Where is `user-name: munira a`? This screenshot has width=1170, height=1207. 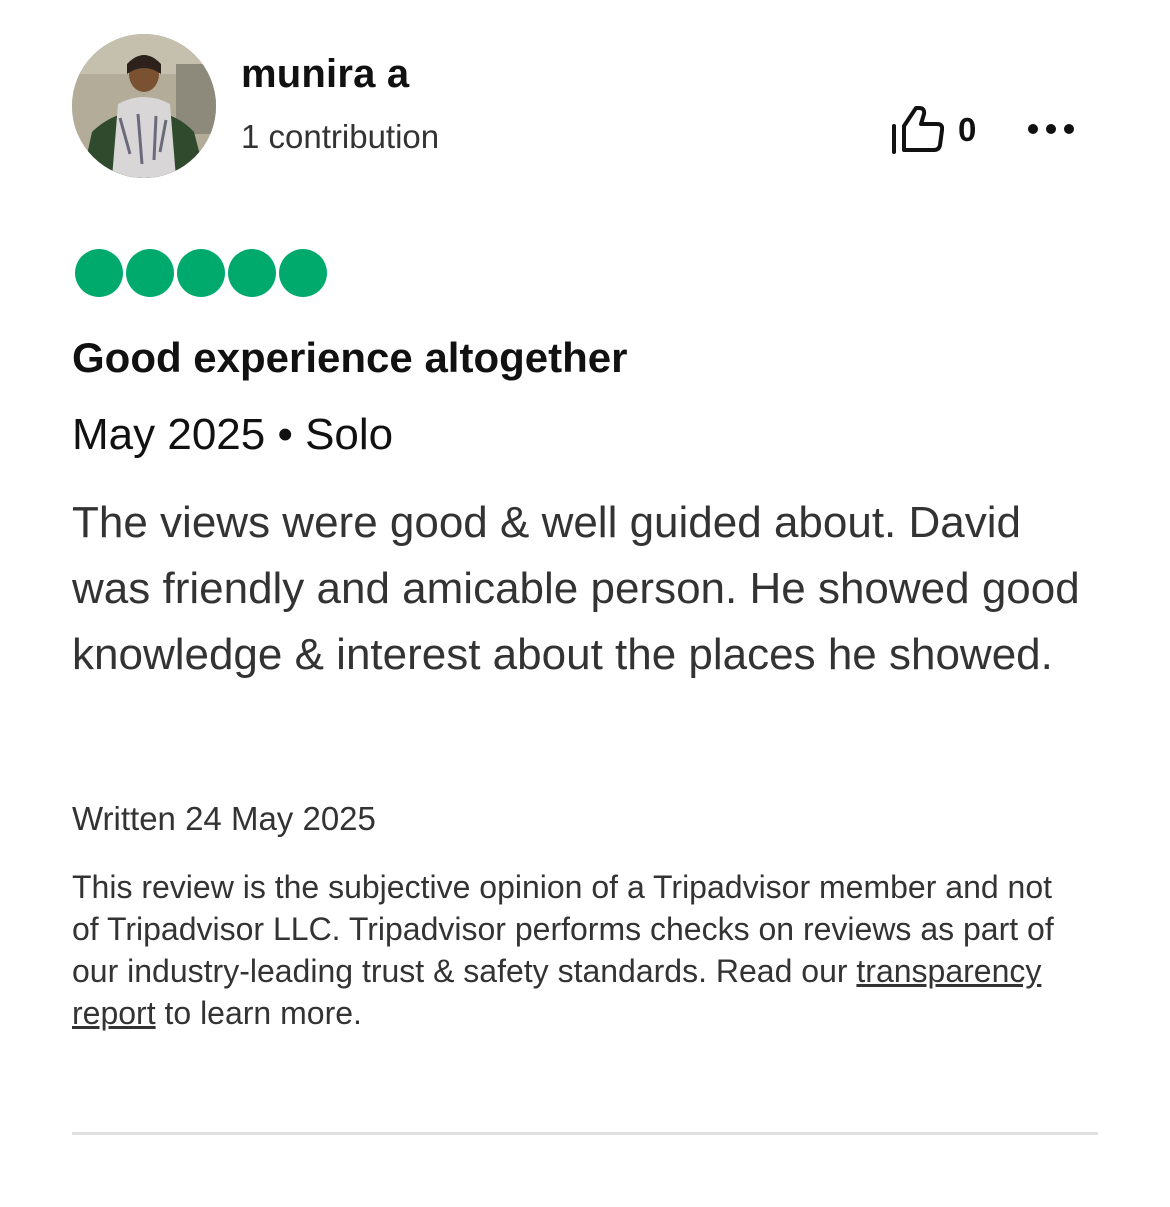
user-name: munira a is located at coordinates (325, 74).